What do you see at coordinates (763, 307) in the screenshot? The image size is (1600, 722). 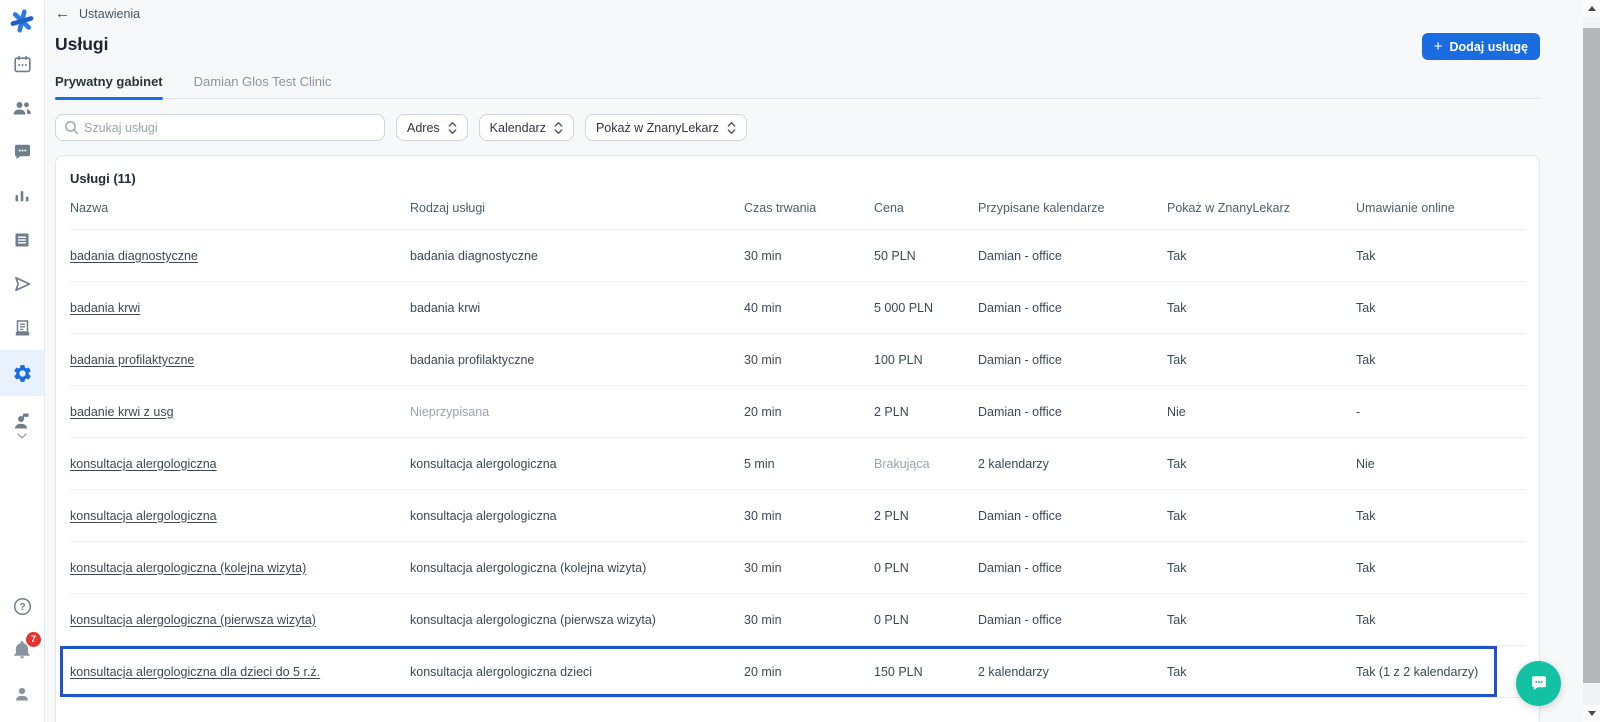 I see `cell-duration: 40 min` at bounding box center [763, 307].